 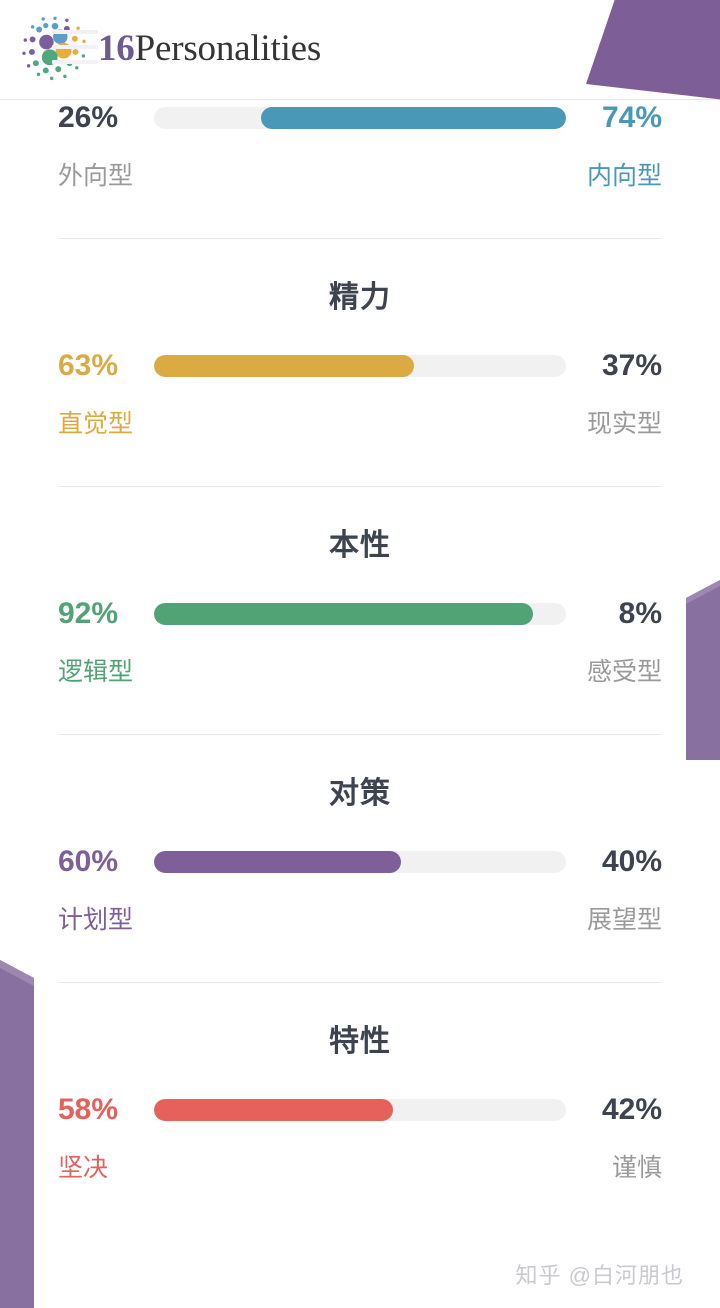 I want to click on trait-section-mind: 26% 74% 外向型 内向型, so click(x=360, y=170).